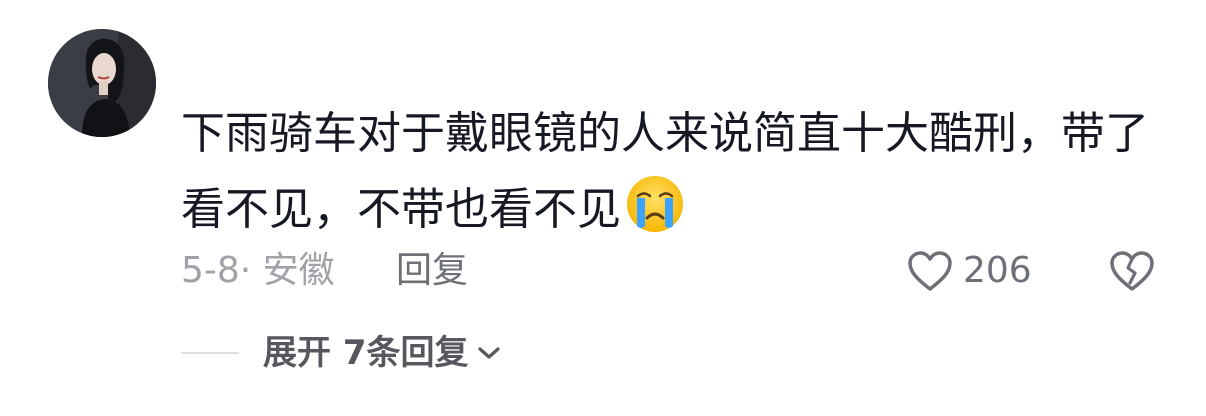  Describe the element at coordinates (432, 271) in the screenshot. I see `reply-button: 回复` at that location.